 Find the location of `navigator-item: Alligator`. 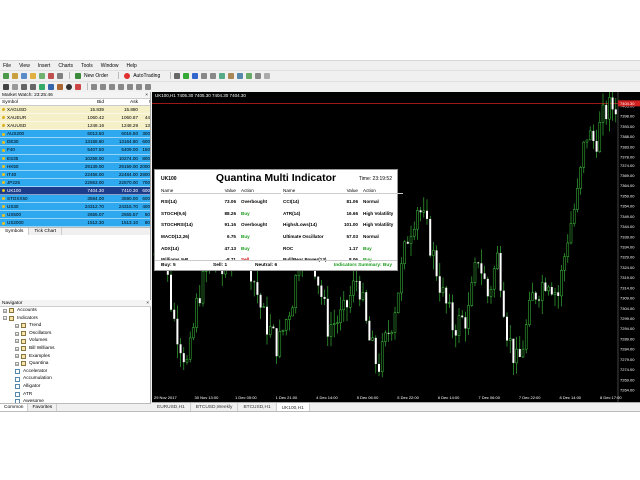

navigator-item: Alligator is located at coordinates (75, 387).